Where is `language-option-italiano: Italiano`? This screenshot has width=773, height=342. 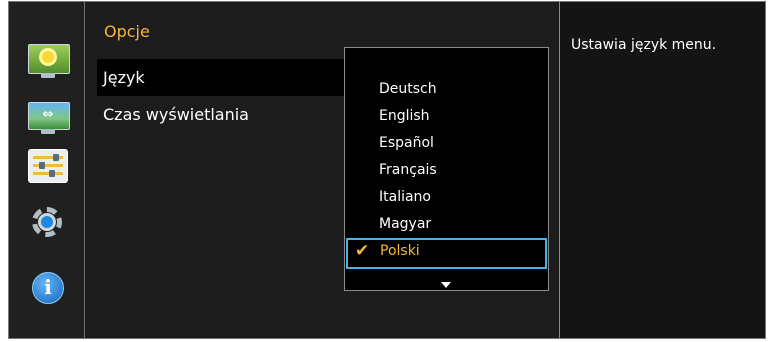
language-option-italiano: Italiano is located at coordinates (446, 197).